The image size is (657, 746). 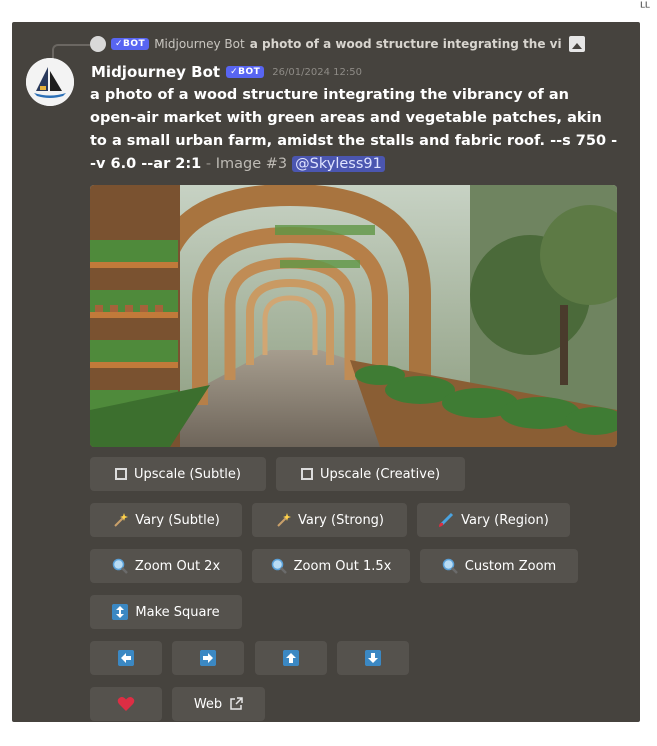 I want to click on pan-left-button, so click(x=126, y=658).